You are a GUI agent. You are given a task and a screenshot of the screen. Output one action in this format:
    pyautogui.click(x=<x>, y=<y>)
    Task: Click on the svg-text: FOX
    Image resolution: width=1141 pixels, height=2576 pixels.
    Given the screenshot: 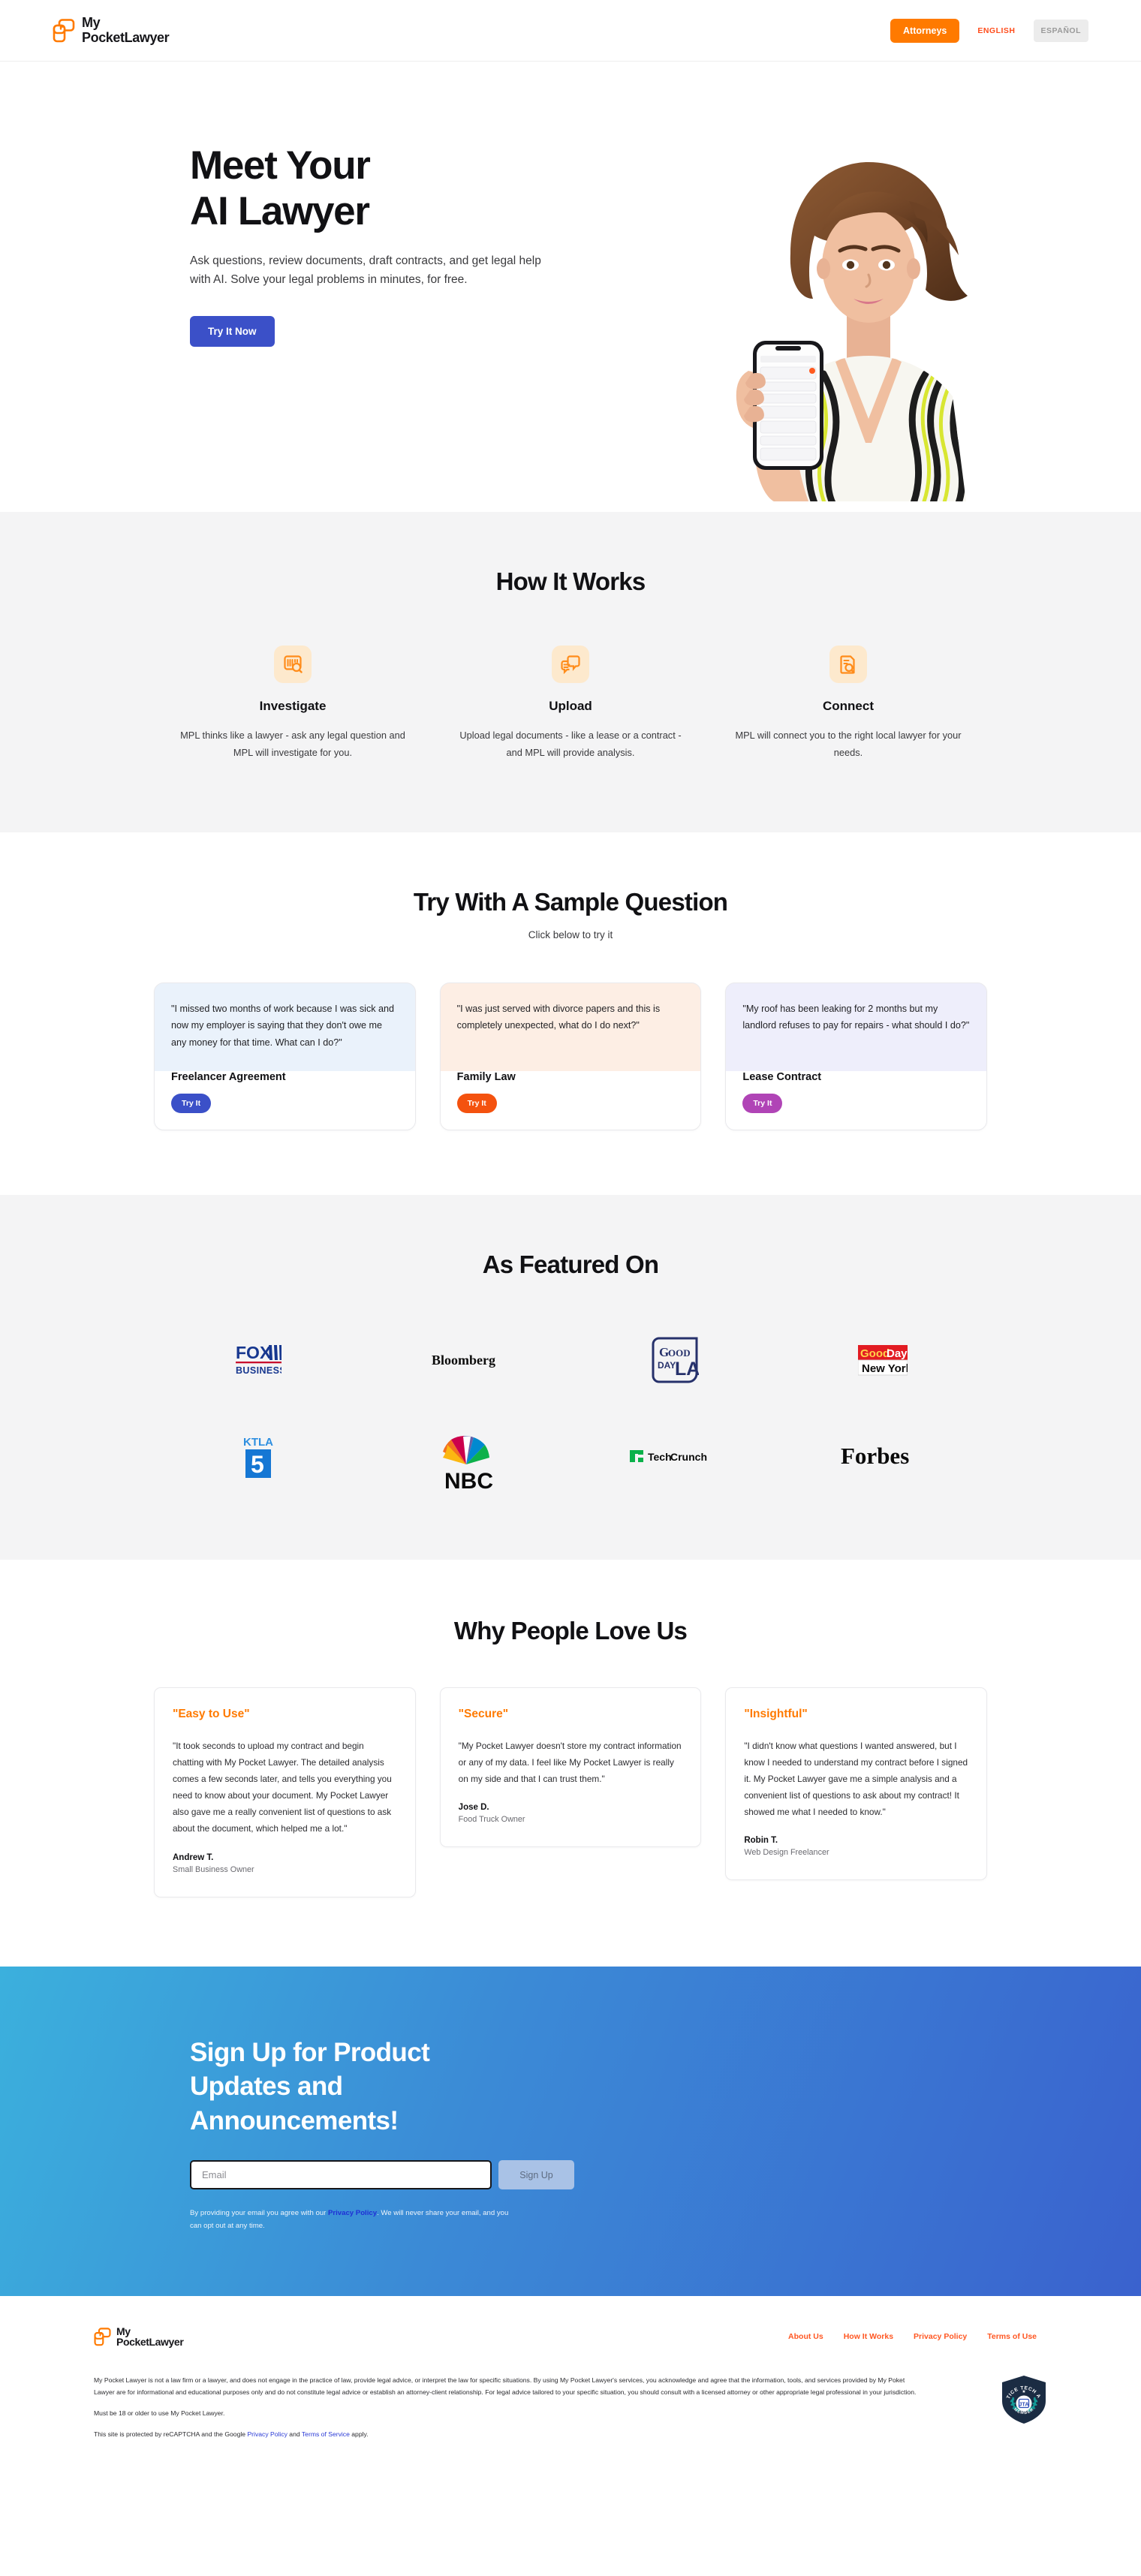 What is the action you would take?
    pyautogui.click(x=254, y=1352)
    